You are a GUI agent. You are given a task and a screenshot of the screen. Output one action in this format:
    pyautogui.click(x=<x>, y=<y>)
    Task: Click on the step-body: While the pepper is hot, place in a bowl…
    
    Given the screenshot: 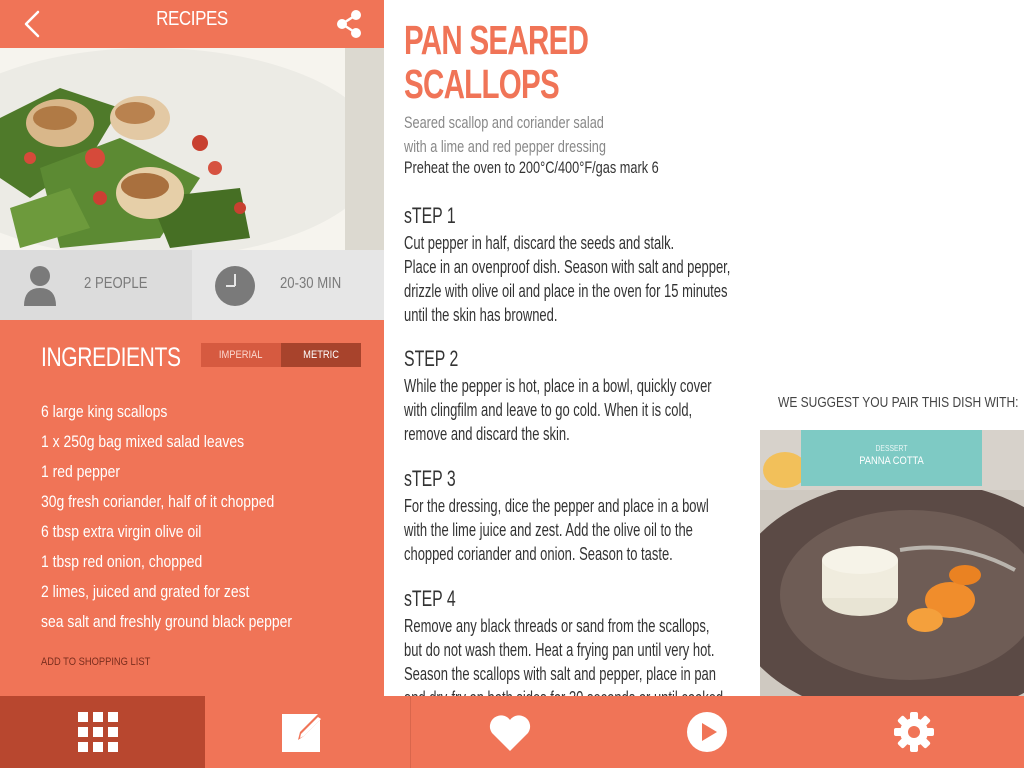 What is the action you would take?
    pyautogui.click(x=558, y=410)
    